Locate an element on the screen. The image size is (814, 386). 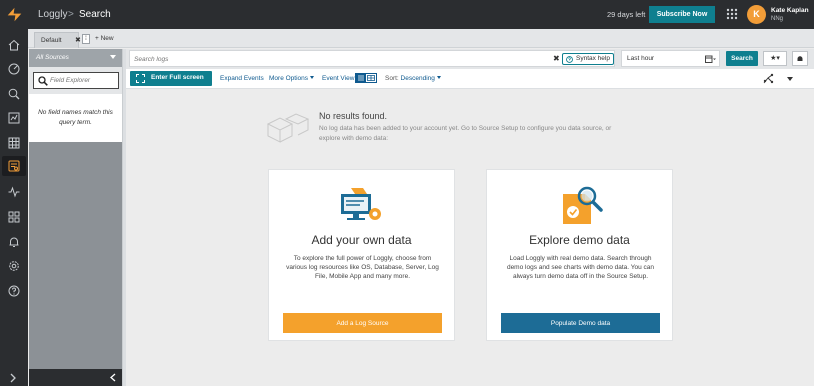
field-explorer-empty-message: No field names match this query term. is located at coordinates (75, 118).